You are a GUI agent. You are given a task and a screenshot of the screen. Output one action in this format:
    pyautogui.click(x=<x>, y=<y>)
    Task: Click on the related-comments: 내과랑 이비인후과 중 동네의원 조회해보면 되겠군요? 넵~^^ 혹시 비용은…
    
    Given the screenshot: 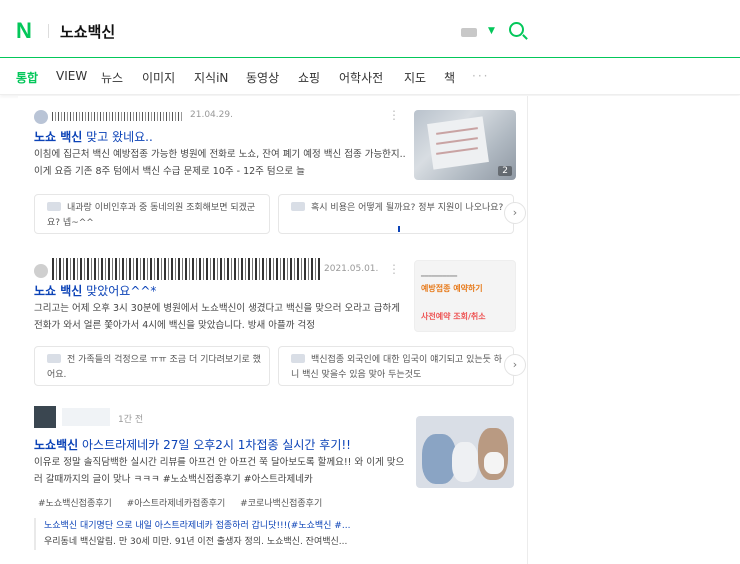 What is the action you would take?
    pyautogui.click(x=280, y=214)
    